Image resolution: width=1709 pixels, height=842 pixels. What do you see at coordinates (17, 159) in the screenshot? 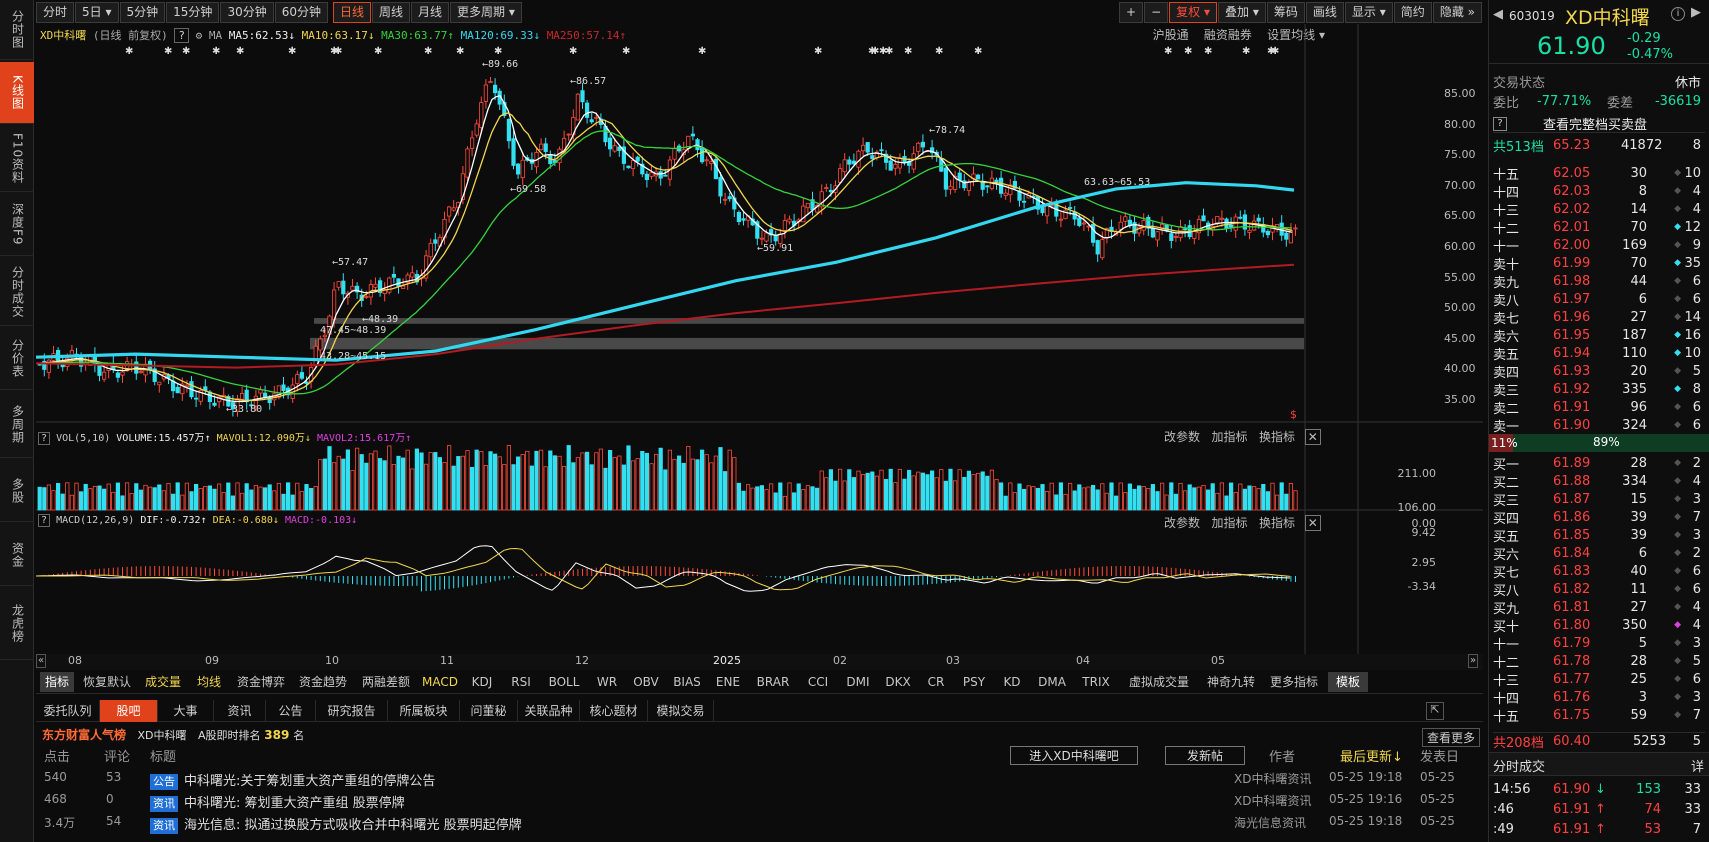
I see `sidebar-item-f10: F10资料` at bounding box center [17, 159].